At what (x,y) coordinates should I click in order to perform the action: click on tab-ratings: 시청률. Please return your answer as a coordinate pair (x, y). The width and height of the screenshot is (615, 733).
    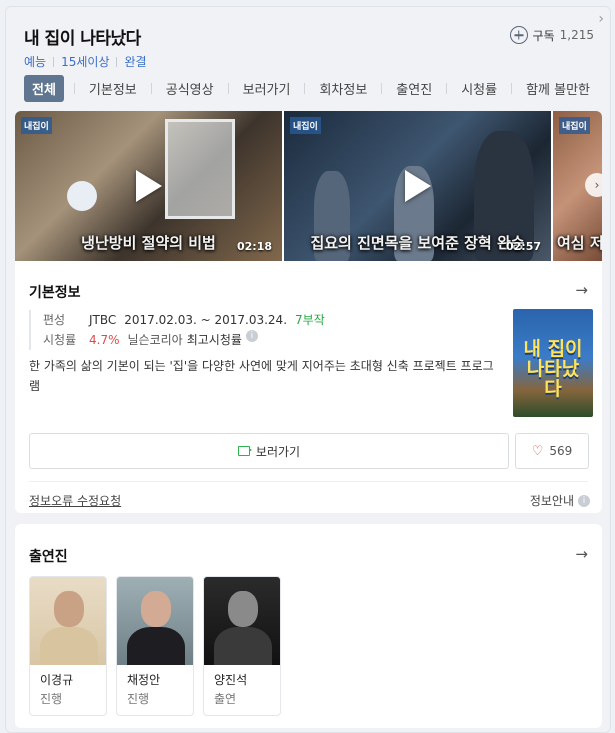
    Looking at the image, I should click on (479, 88).